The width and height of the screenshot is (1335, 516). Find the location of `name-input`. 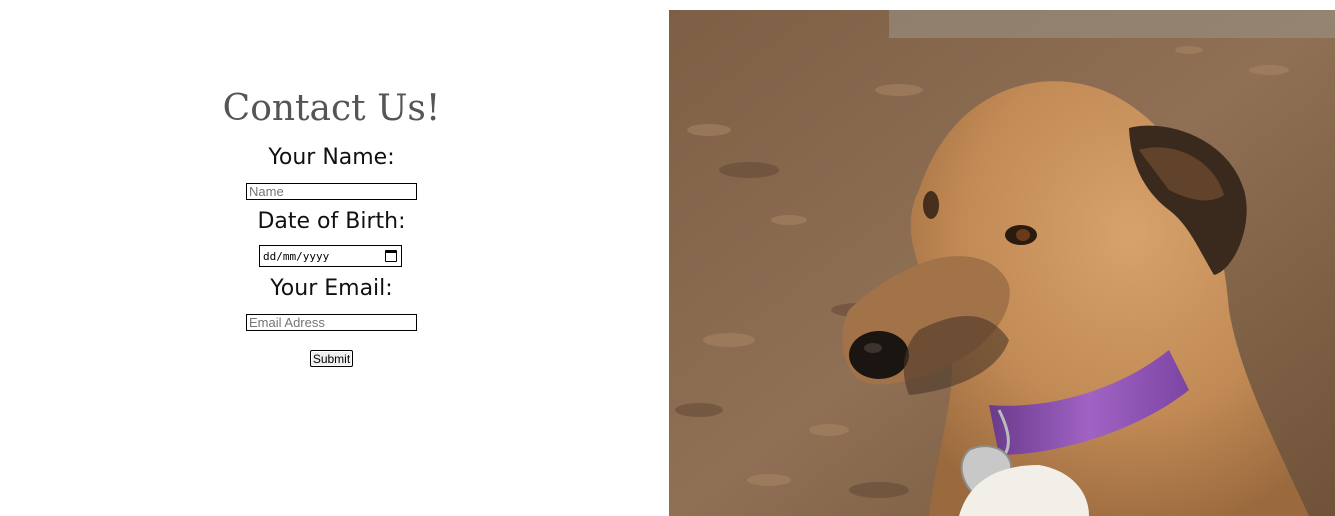

name-input is located at coordinates (331, 191).